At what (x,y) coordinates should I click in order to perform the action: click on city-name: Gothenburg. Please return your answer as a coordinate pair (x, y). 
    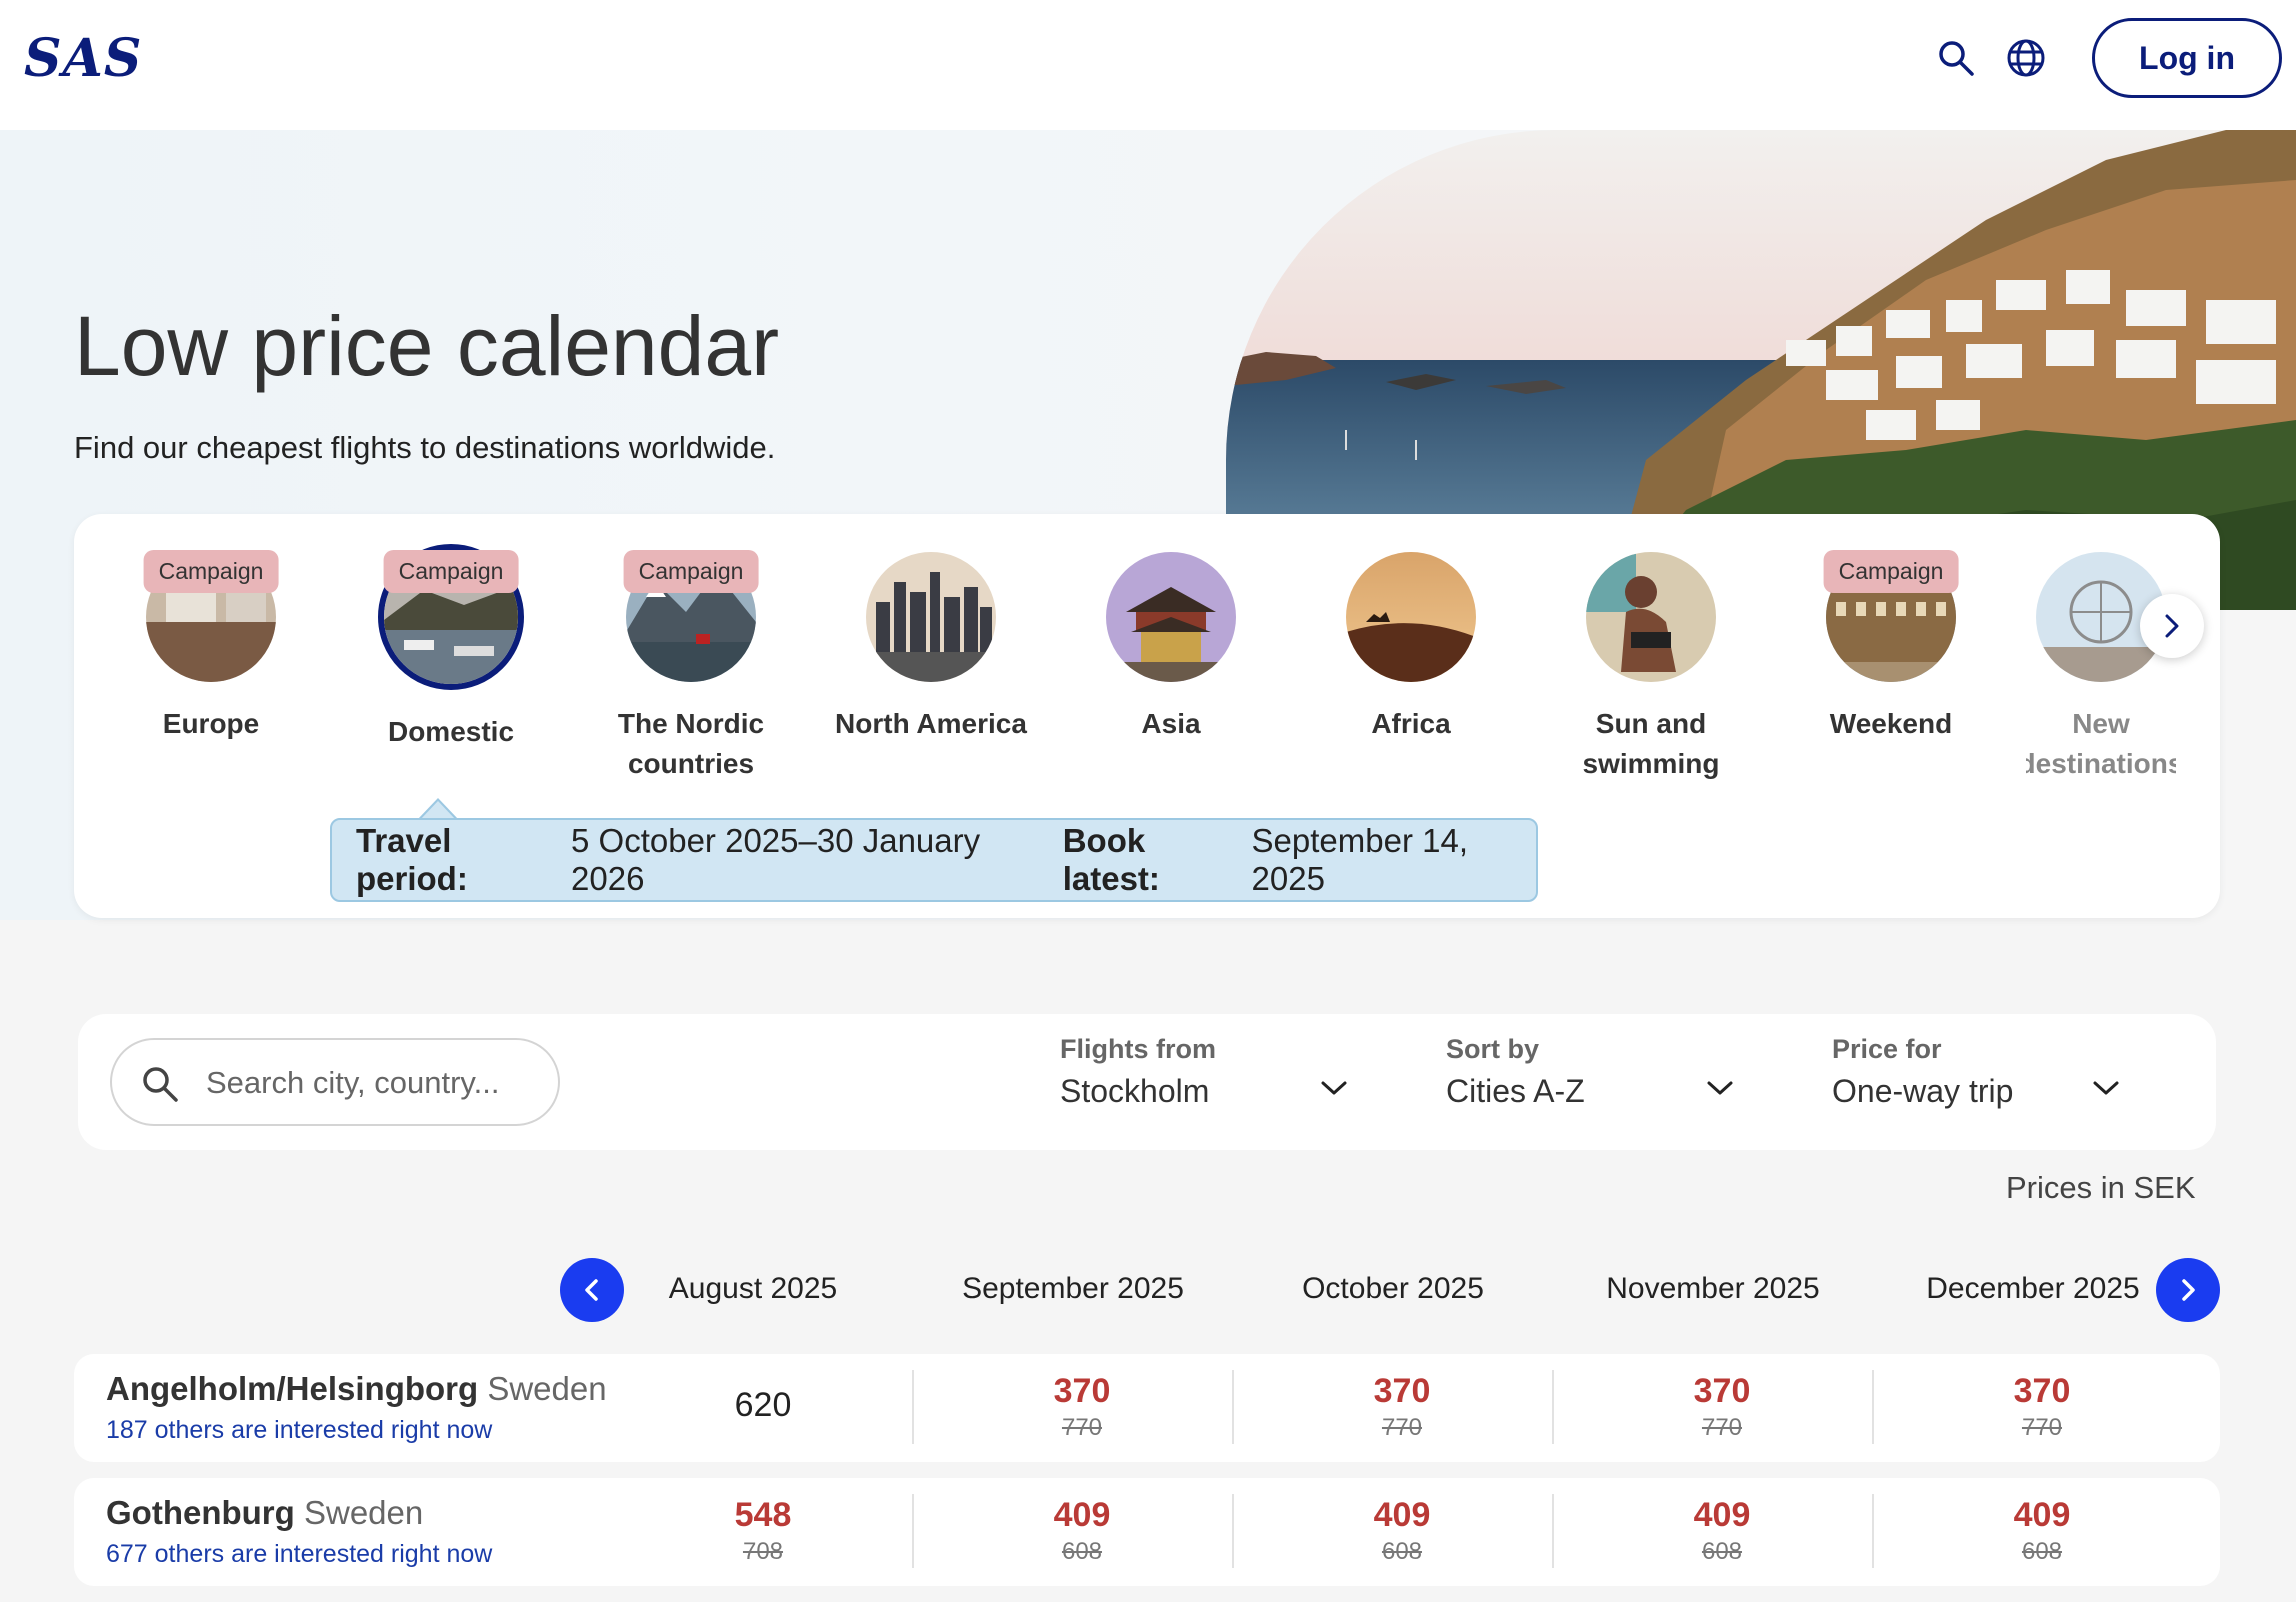
    Looking at the image, I should click on (200, 1512).